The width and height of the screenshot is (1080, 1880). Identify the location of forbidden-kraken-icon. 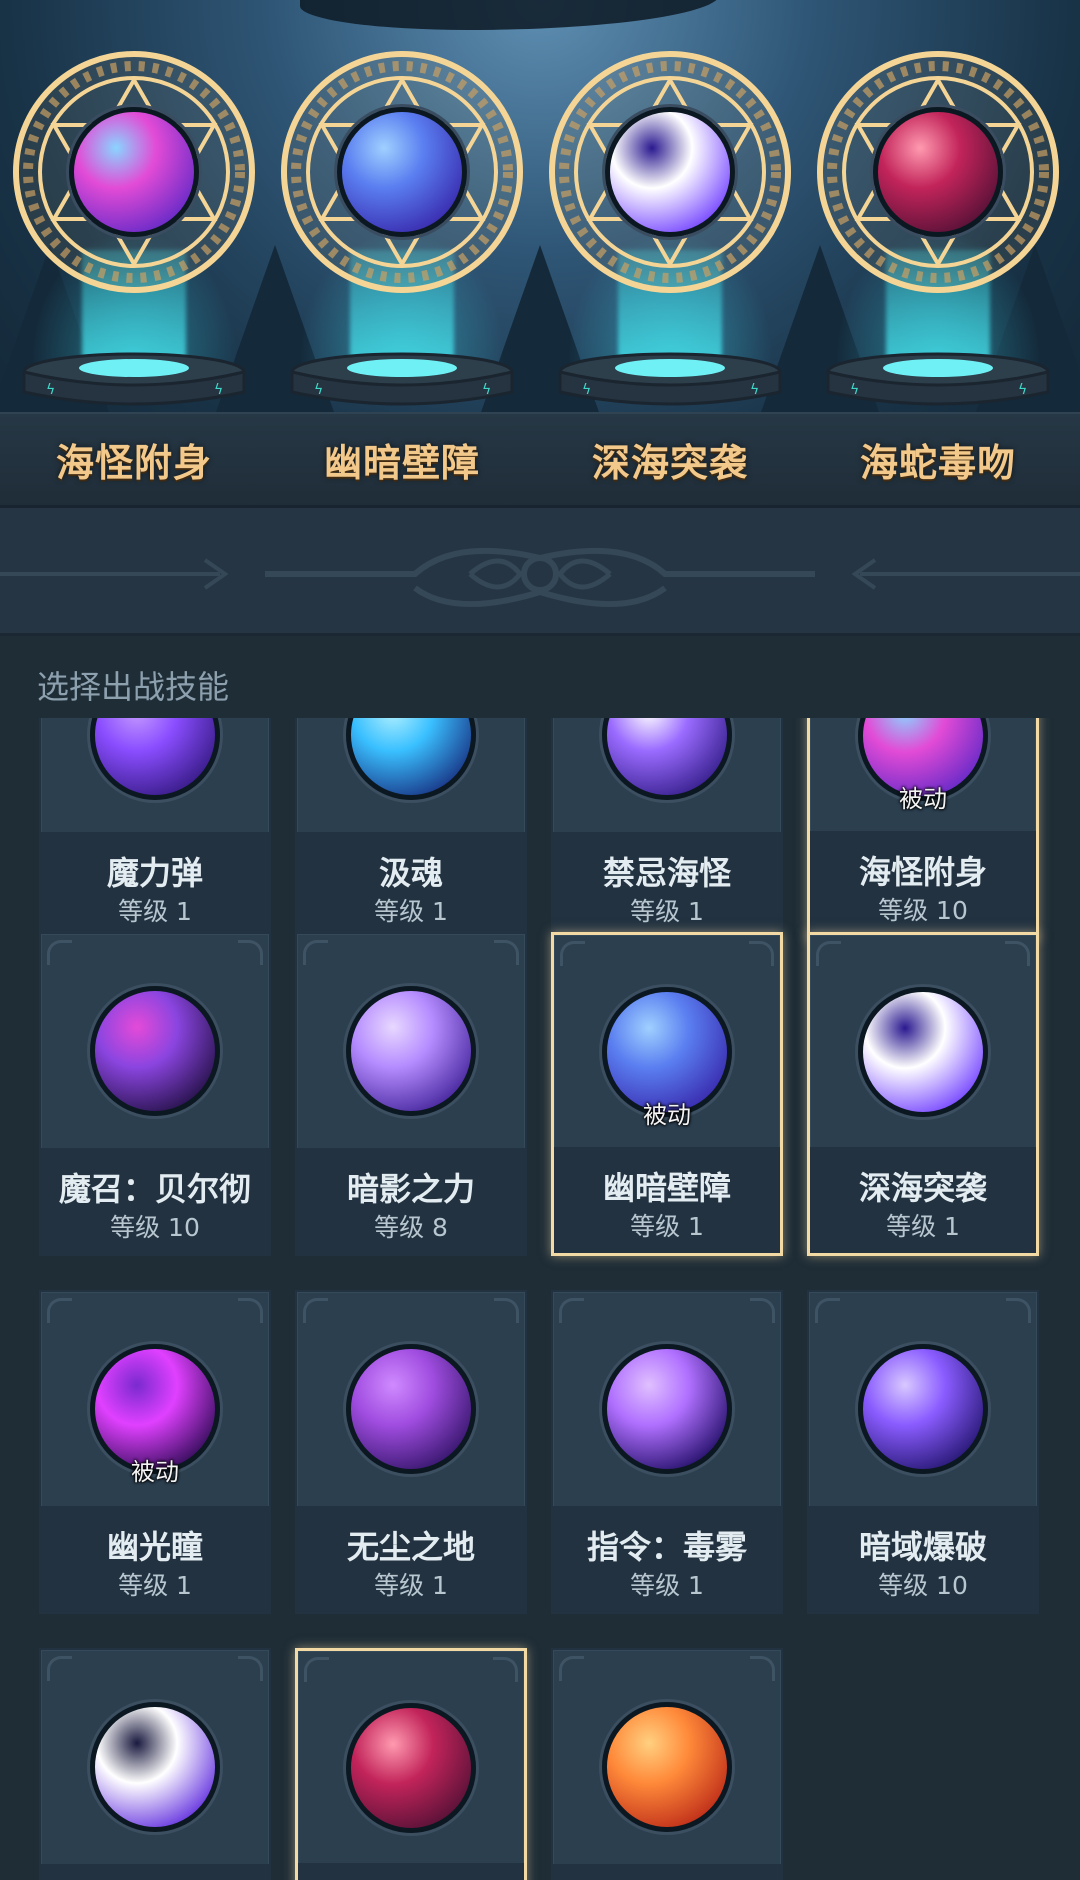
(667, 759).